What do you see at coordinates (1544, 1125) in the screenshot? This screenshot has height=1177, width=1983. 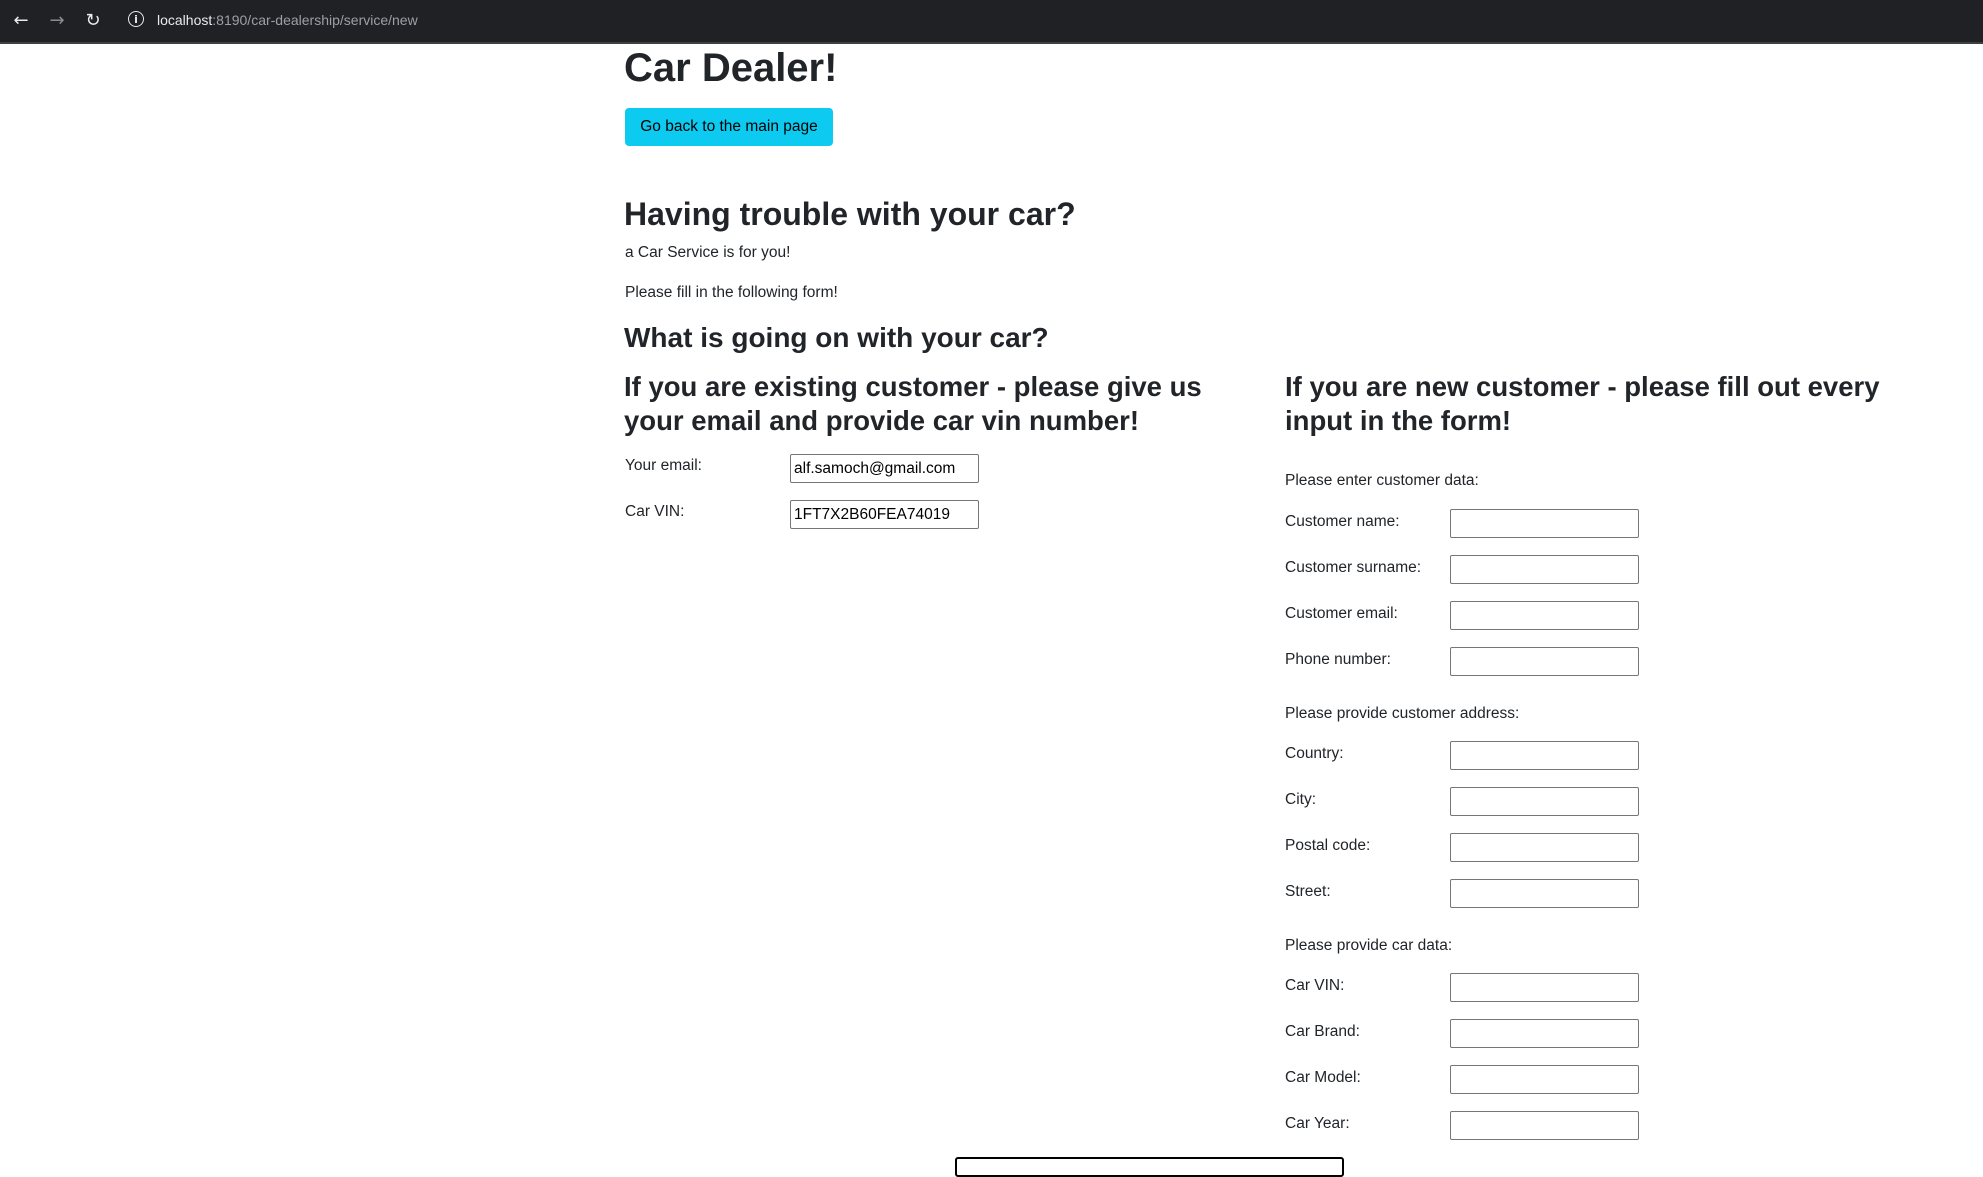 I see `car-year-input` at bounding box center [1544, 1125].